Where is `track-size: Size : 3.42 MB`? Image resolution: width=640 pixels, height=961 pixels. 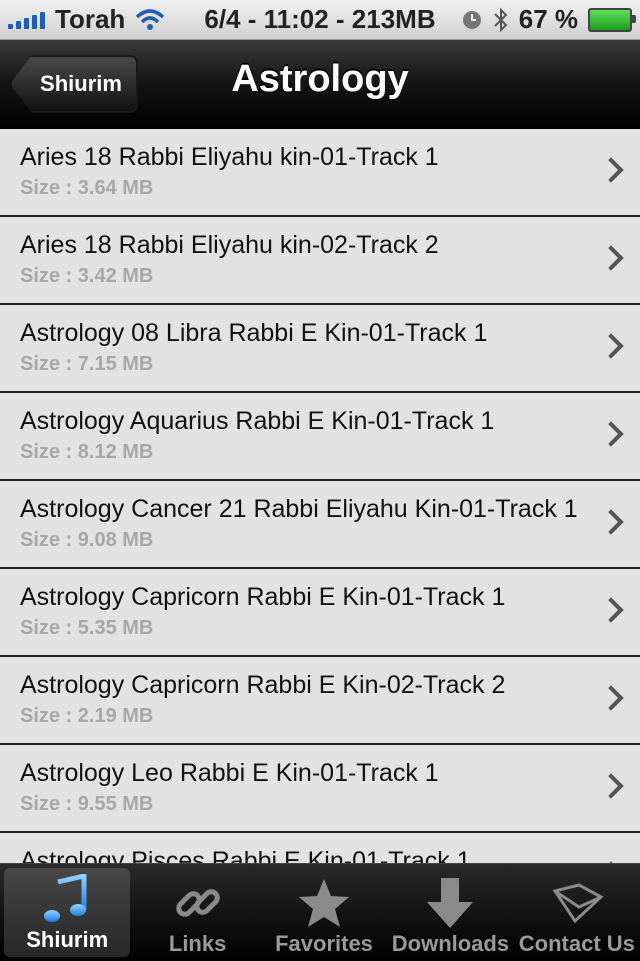
track-size: Size : 3.42 MB is located at coordinates (87, 276).